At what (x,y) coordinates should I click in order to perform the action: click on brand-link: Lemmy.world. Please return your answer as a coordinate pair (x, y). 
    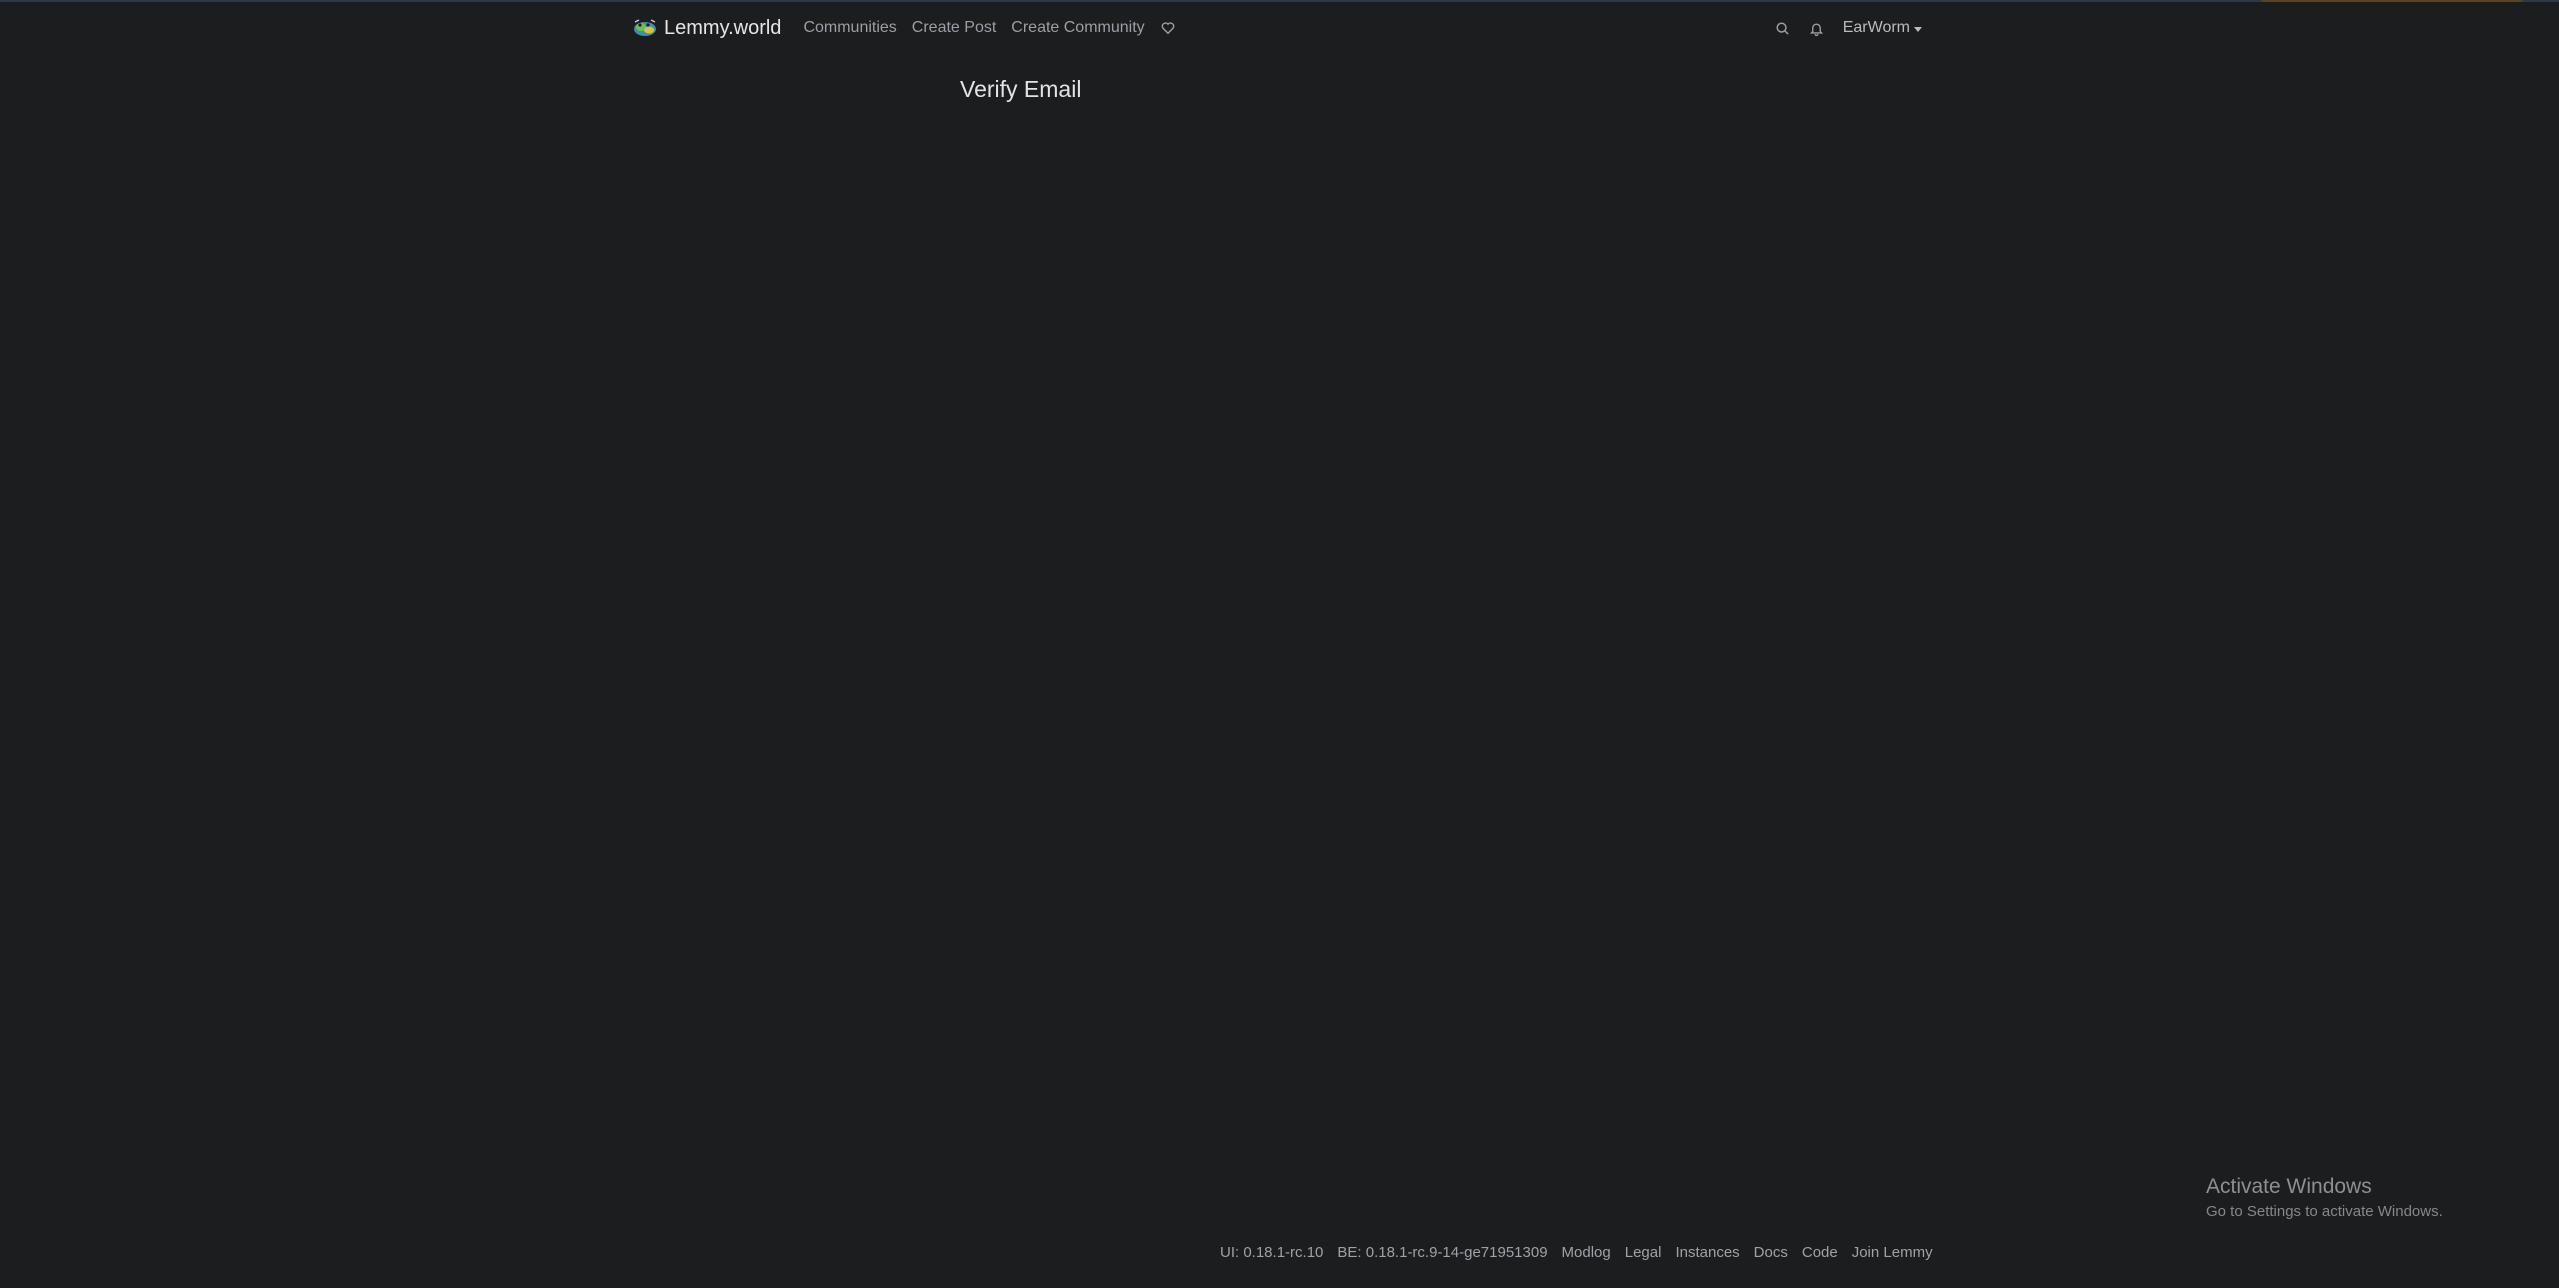
    Looking at the image, I should click on (706, 28).